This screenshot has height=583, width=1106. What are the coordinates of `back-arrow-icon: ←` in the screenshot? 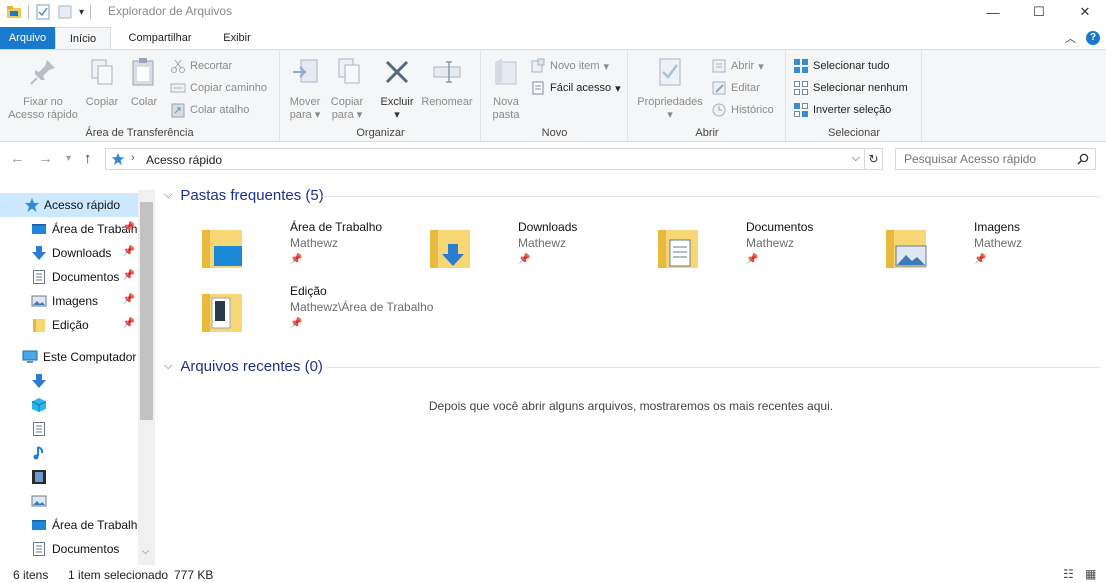 It's located at (17, 158).